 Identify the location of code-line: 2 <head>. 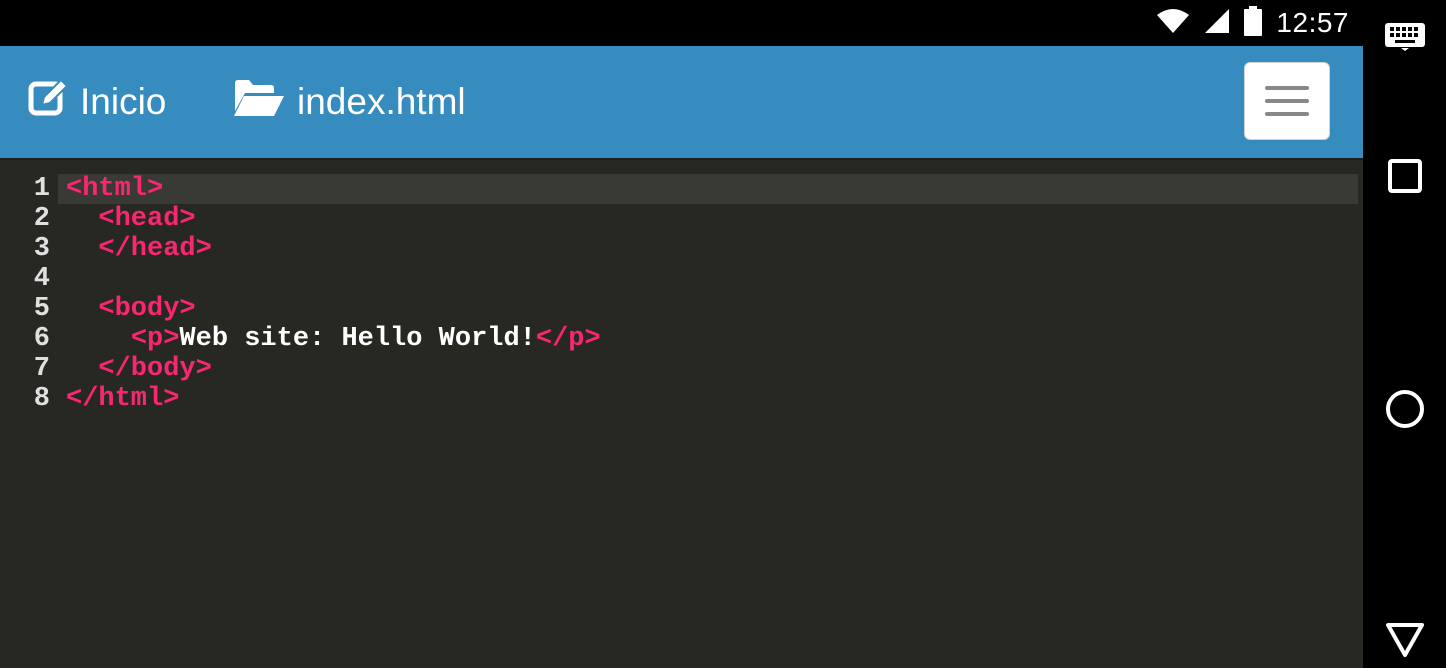
(681, 219).